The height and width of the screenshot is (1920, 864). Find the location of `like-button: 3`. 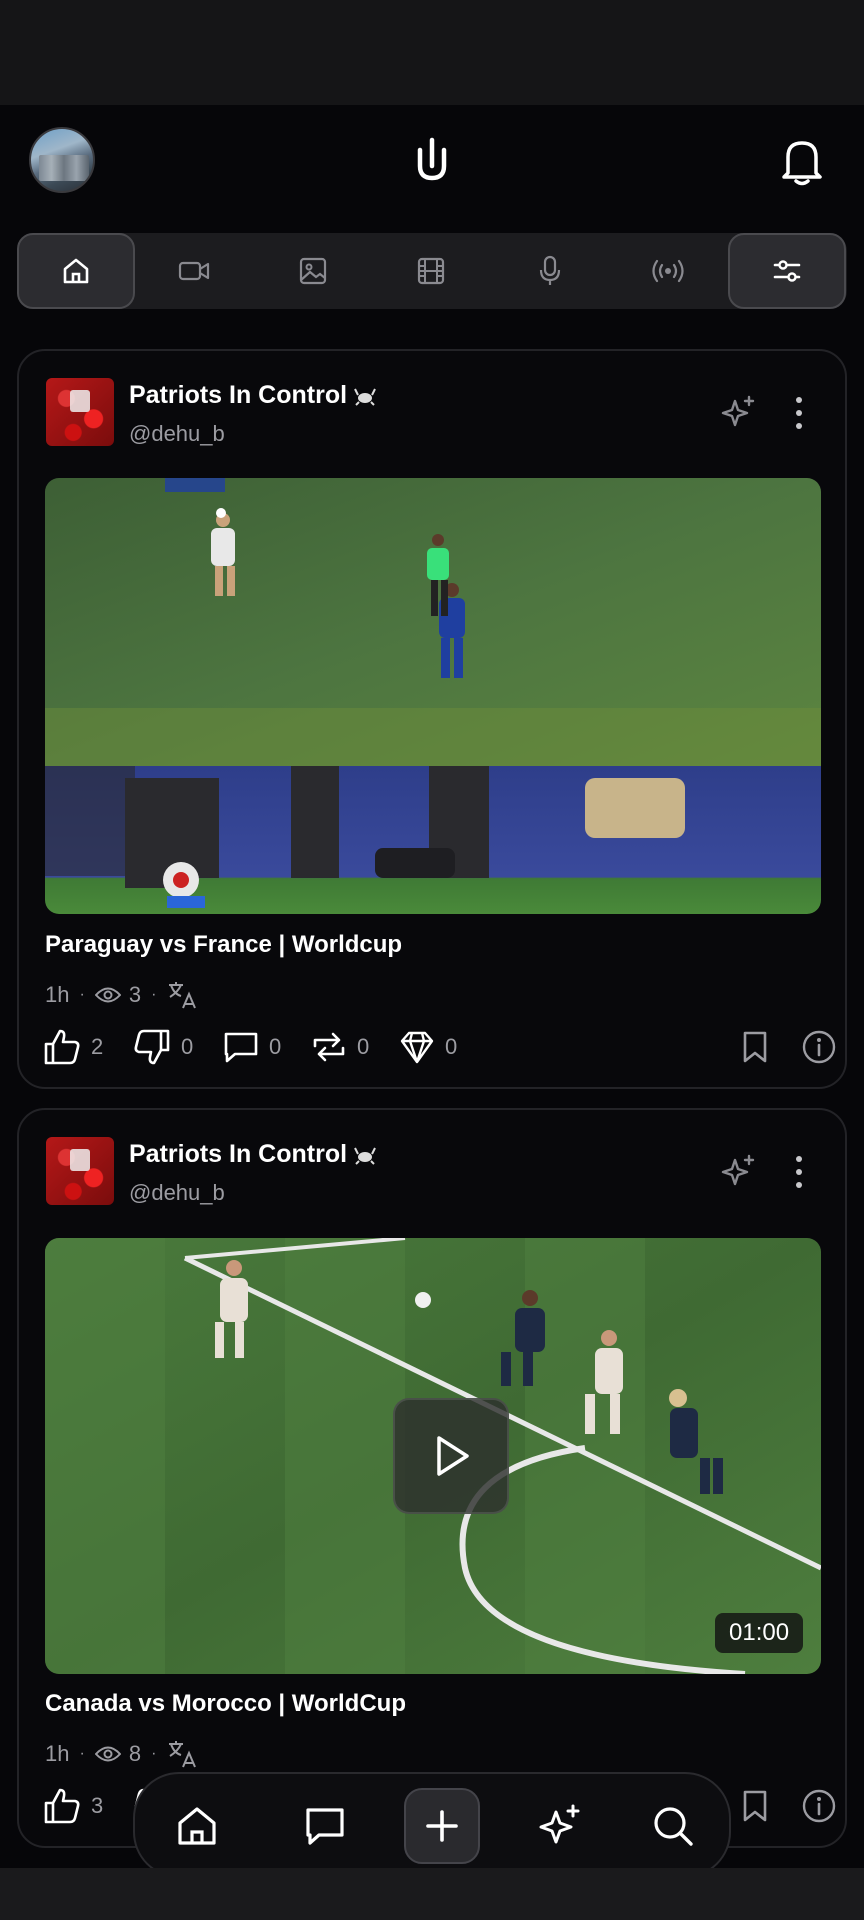

like-button: 3 is located at coordinates (73, 1806).